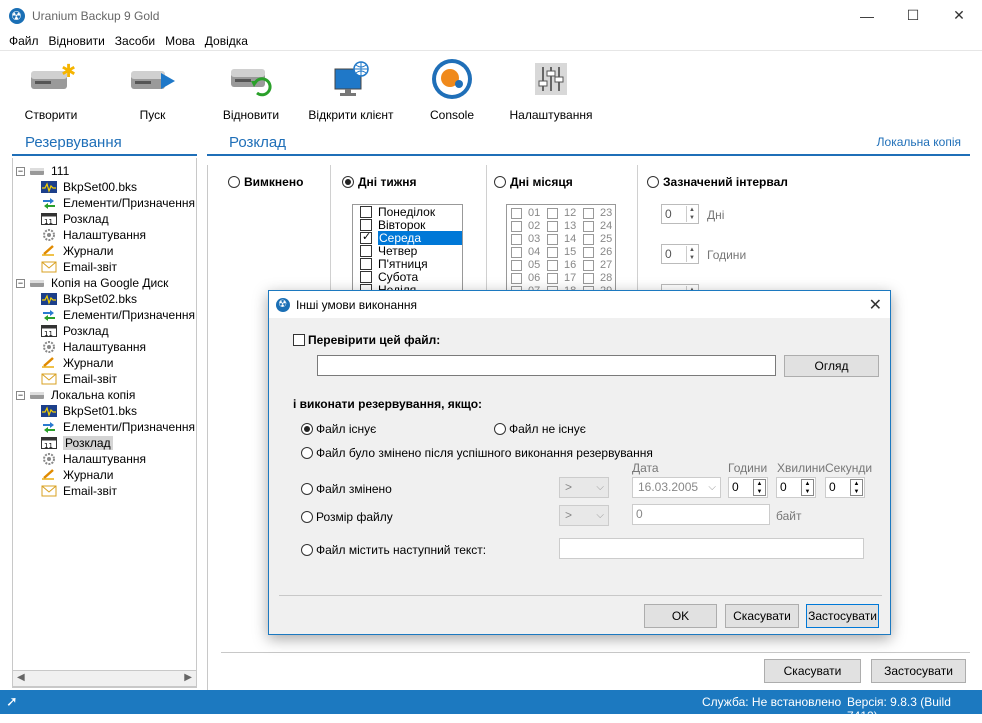 This screenshot has height=723, width=982. What do you see at coordinates (407, 237) in the screenshot?
I see `weekday-item: Середа` at bounding box center [407, 237].